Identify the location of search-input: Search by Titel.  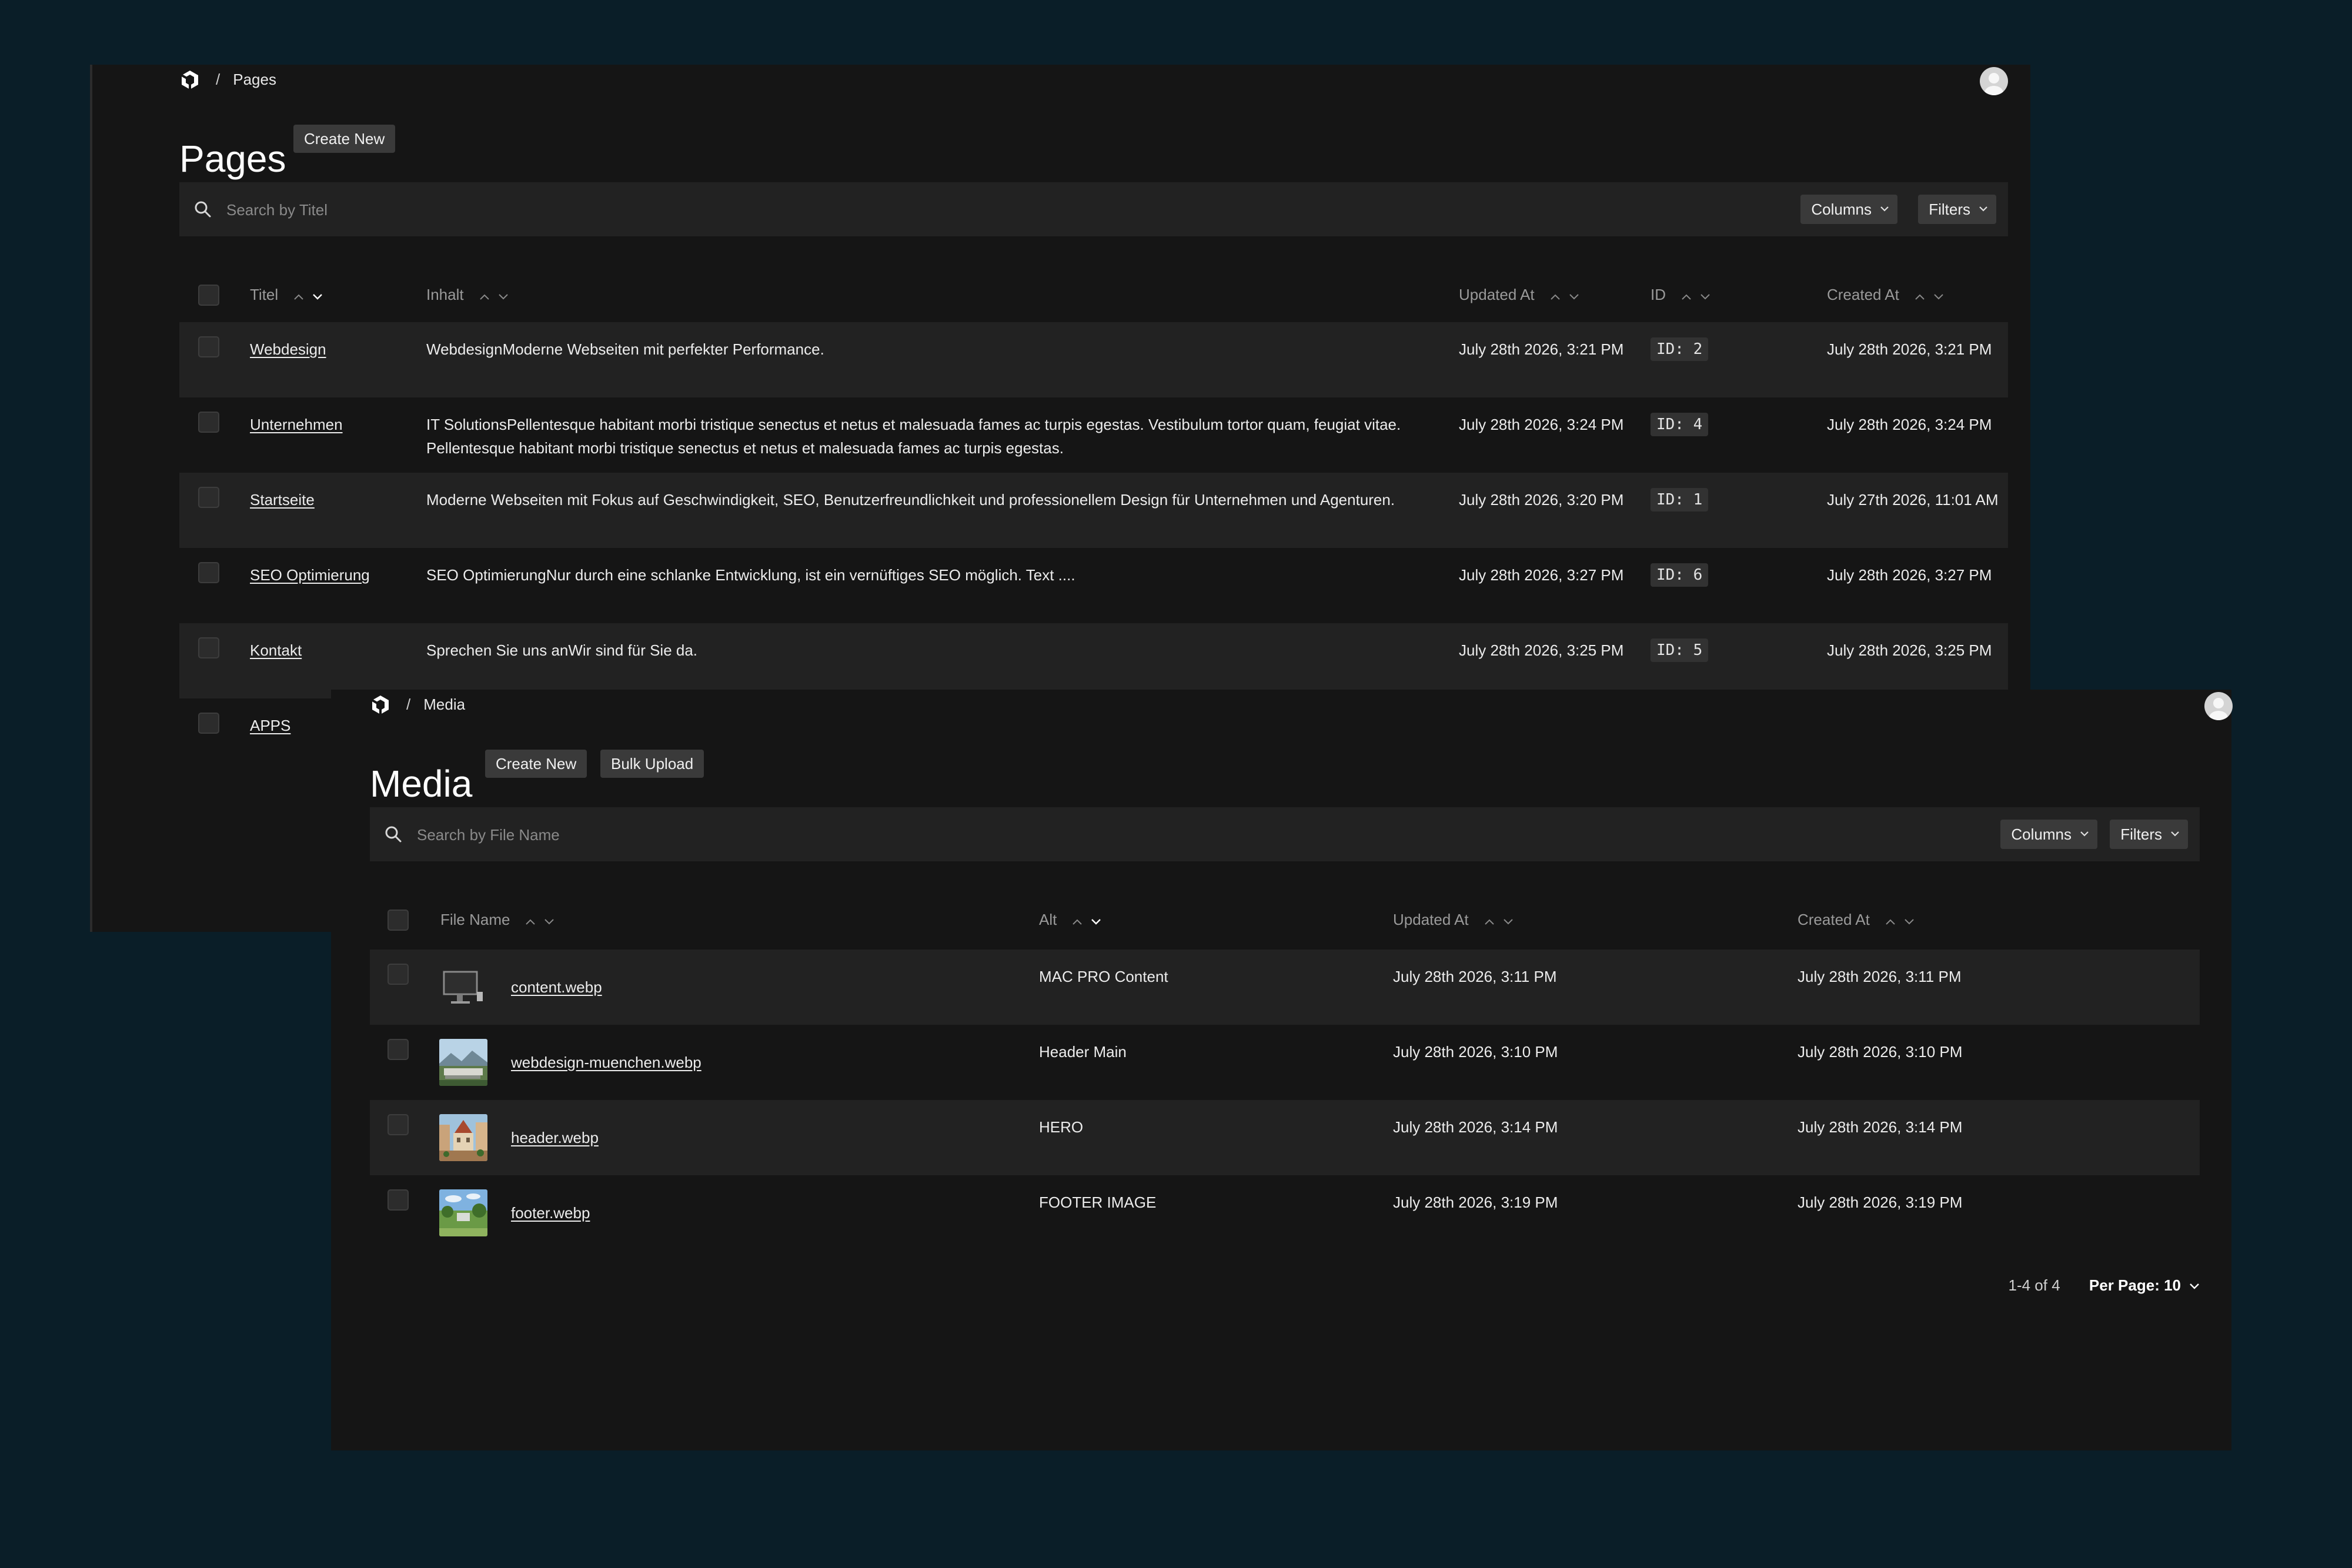
(277, 210).